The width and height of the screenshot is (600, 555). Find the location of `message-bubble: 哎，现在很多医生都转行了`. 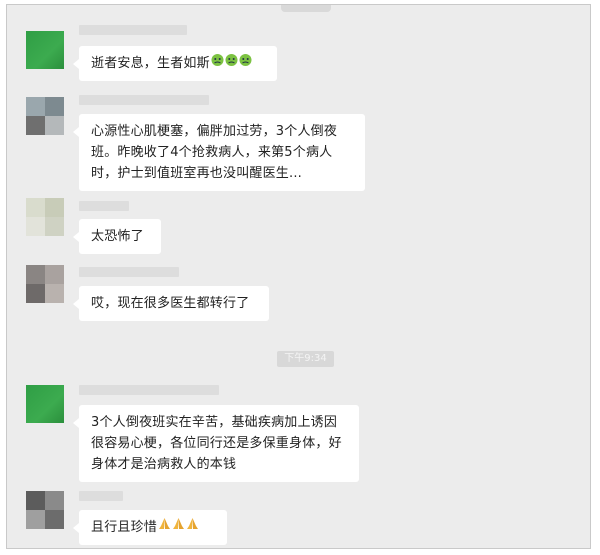

message-bubble: 哎，现在很多医生都转行了 is located at coordinates (171, 303).